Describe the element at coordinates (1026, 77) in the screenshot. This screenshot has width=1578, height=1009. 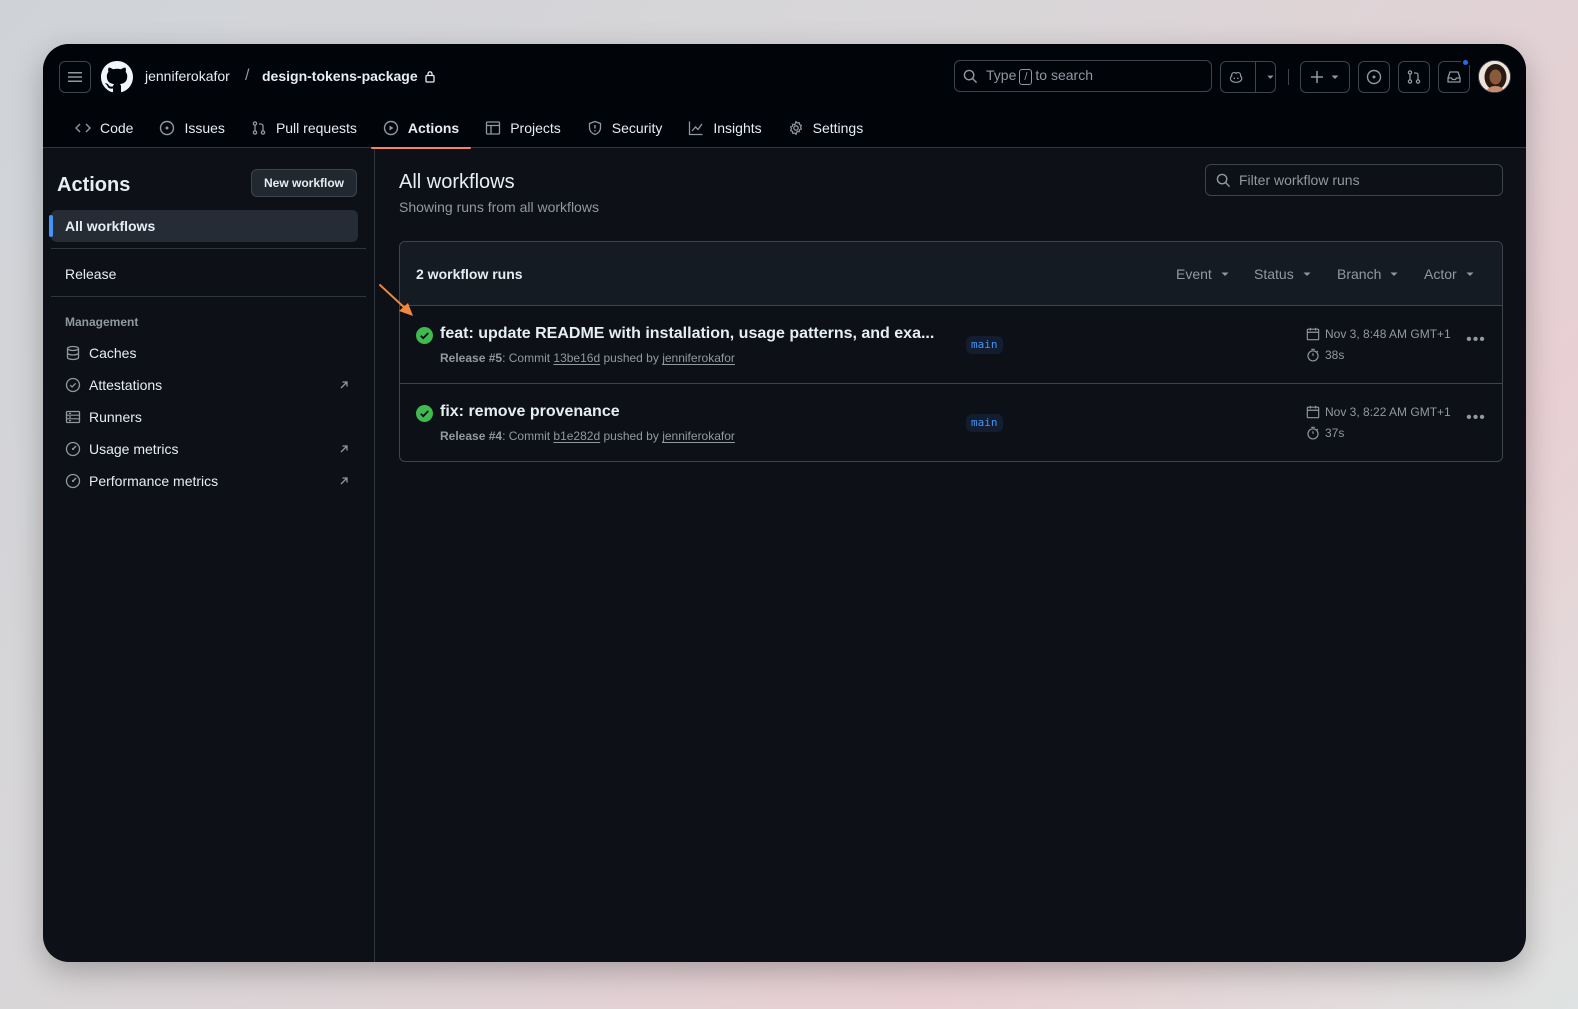
I see `search-shortcut-key: /` at that location.